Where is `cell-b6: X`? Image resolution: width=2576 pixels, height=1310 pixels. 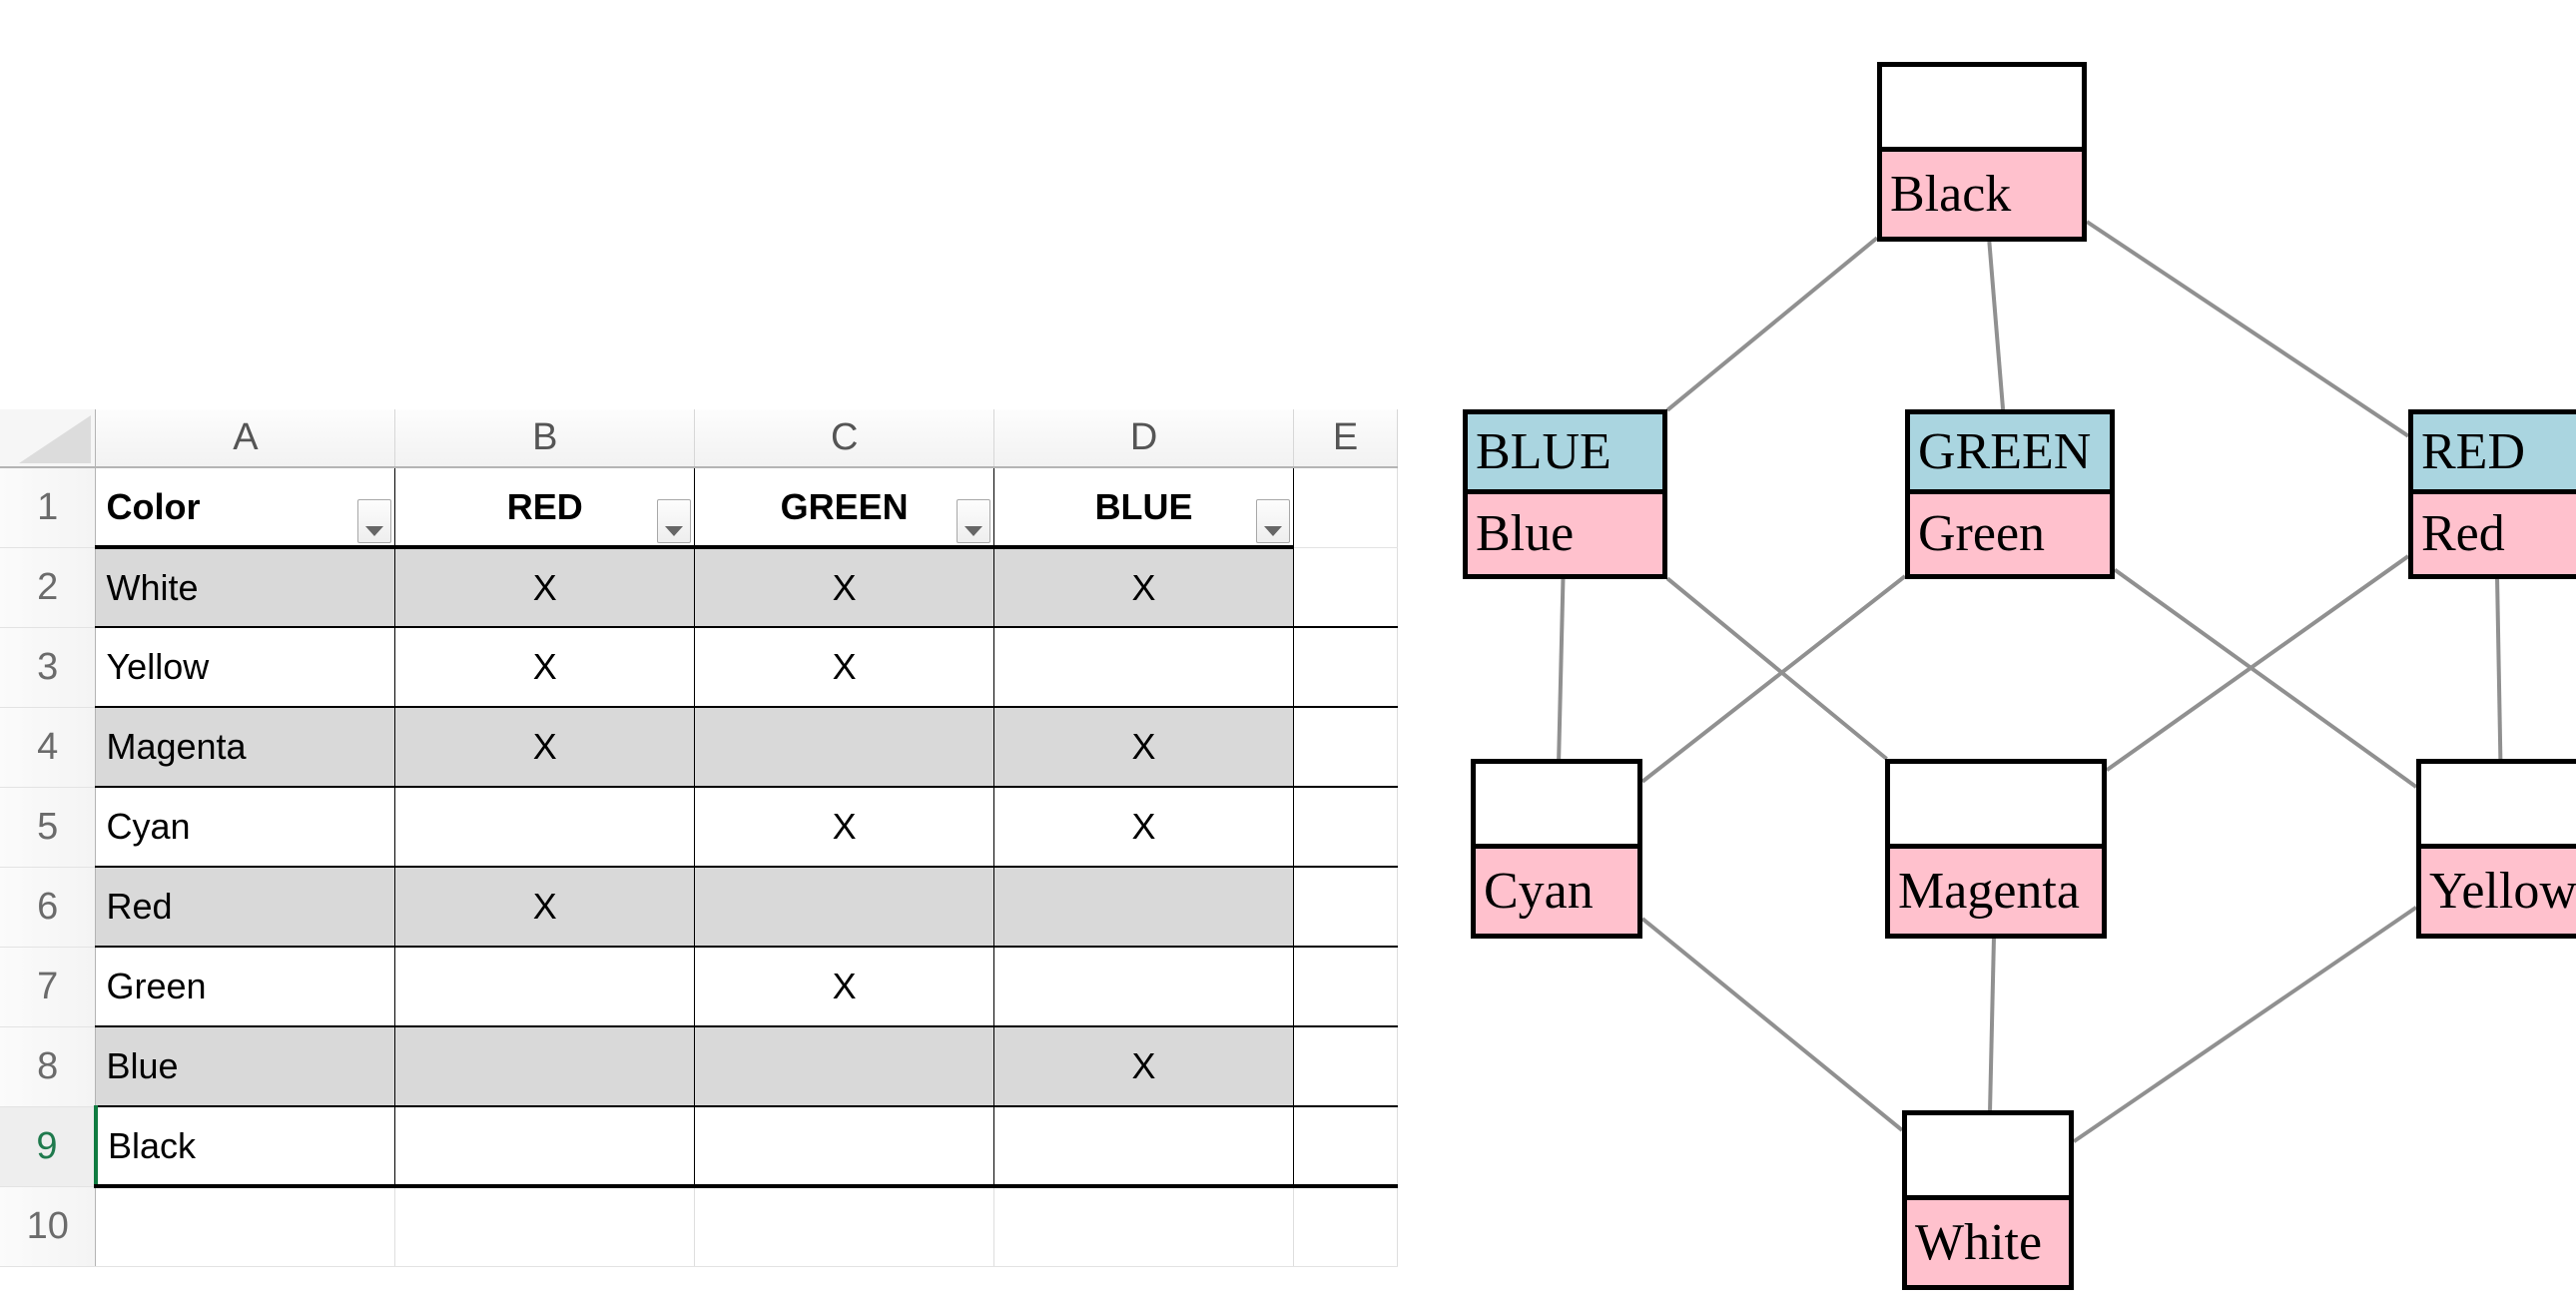
cell-b6: X is located at coordinates (545, 908).